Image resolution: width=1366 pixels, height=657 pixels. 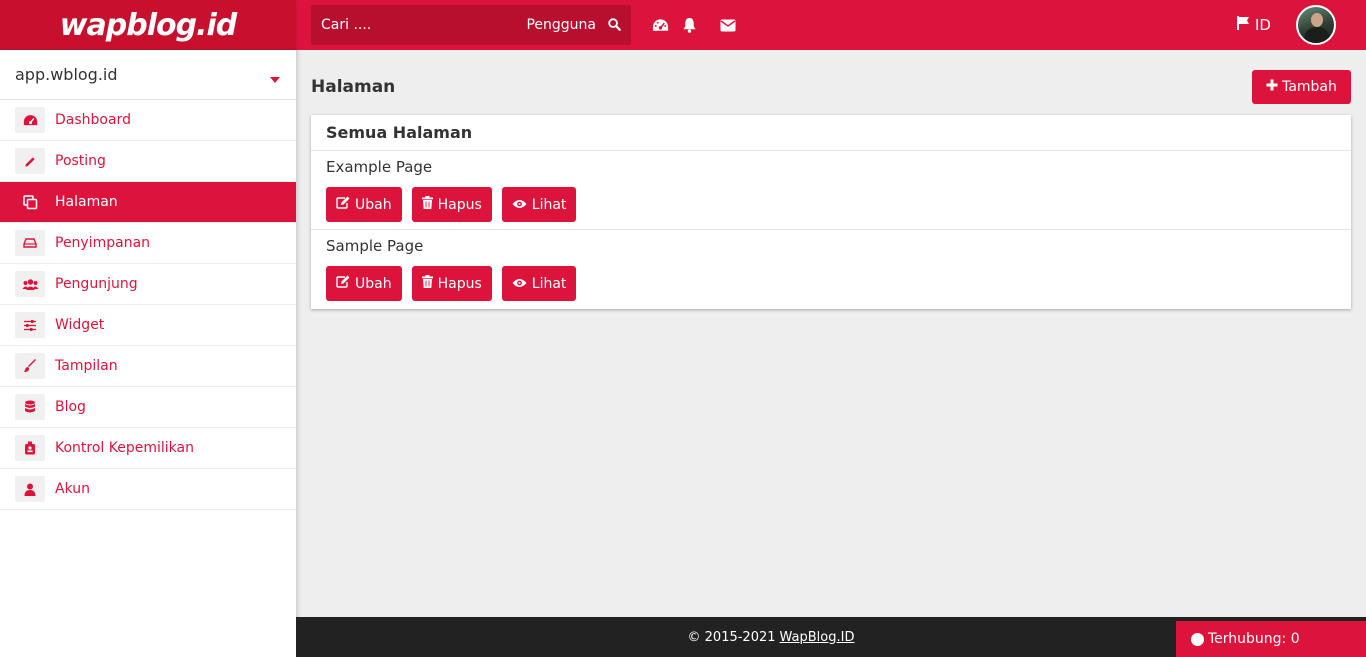 I want to click on sidebar-item-halaman: Halaman, so click(x=148, y=202).